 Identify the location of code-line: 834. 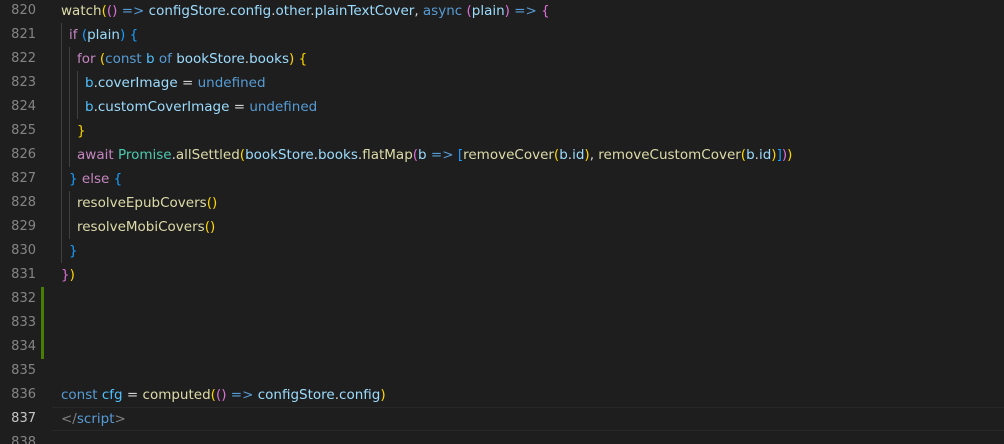
(502, 347).